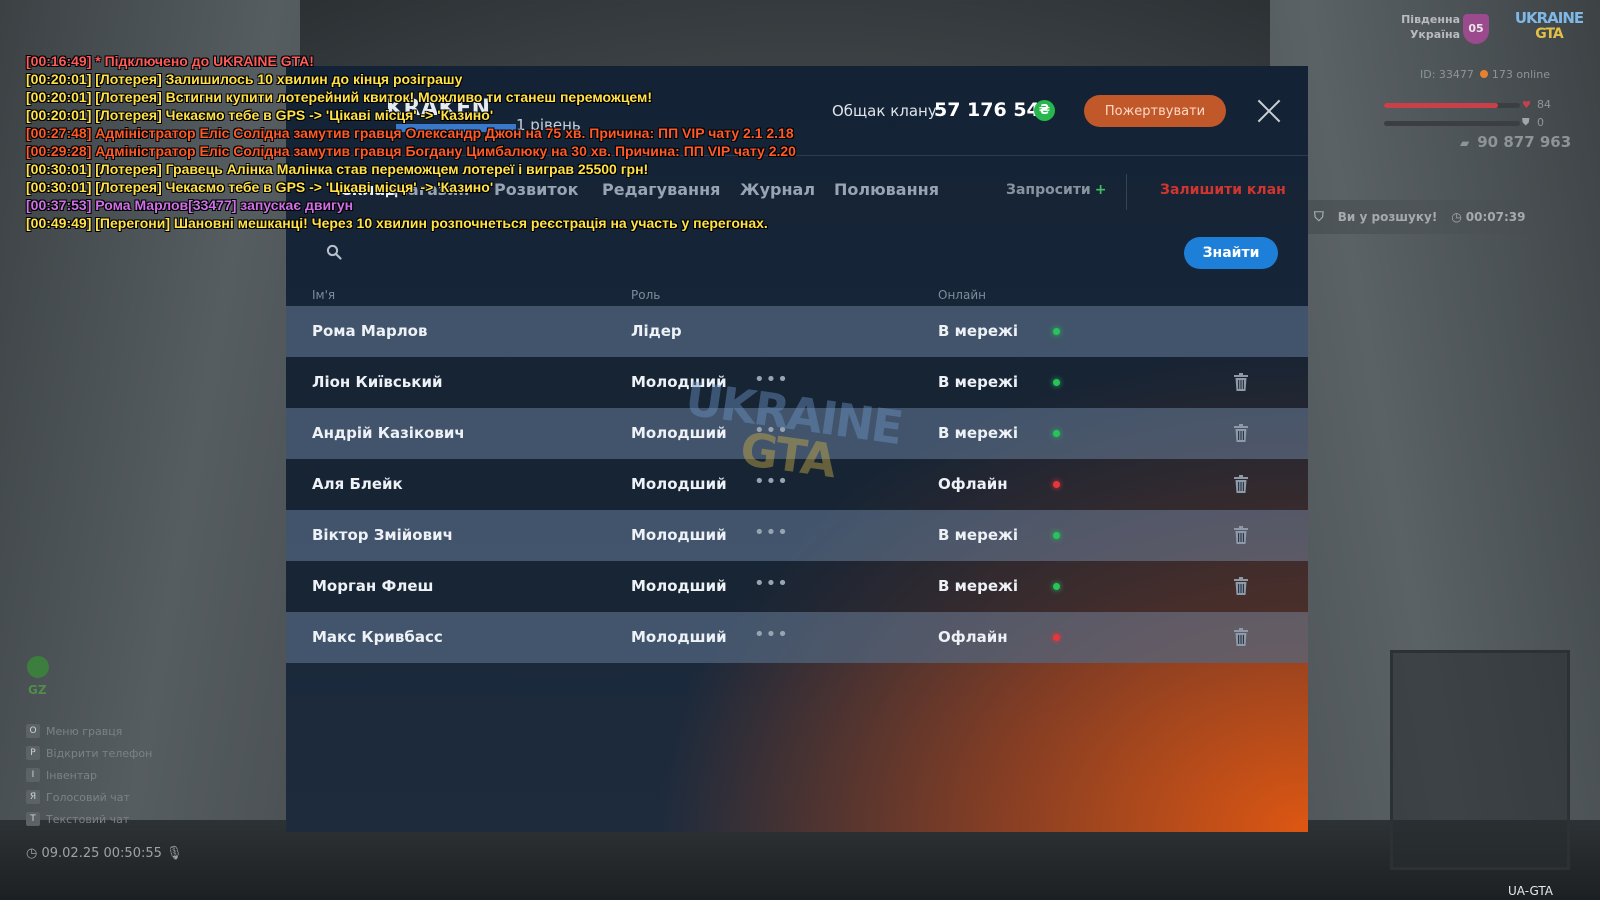 Image resolution: width=1600 pixels, height=900 pixels. I want to click on member-name: Віктор Змійович, so click(382, 535).